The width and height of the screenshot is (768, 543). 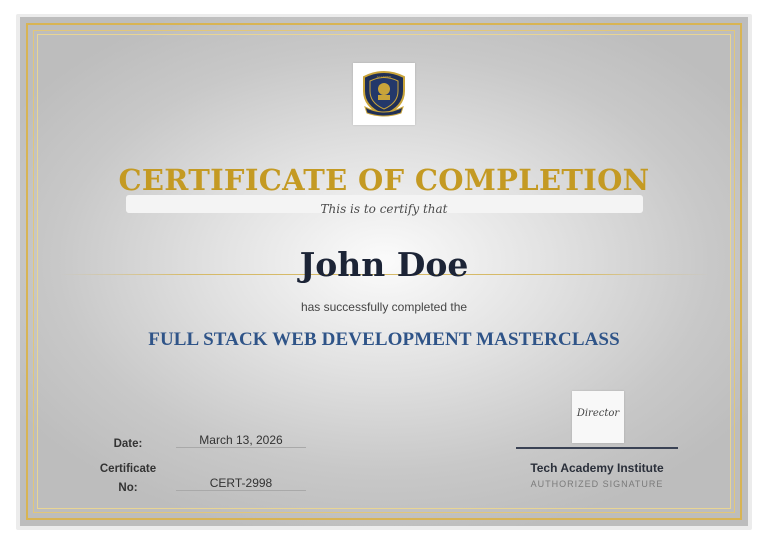 What do you see at coordinates (384, 307) in the screenshot?
I see `completed-text: has successfully completed the` at bounding box center [384, 307].